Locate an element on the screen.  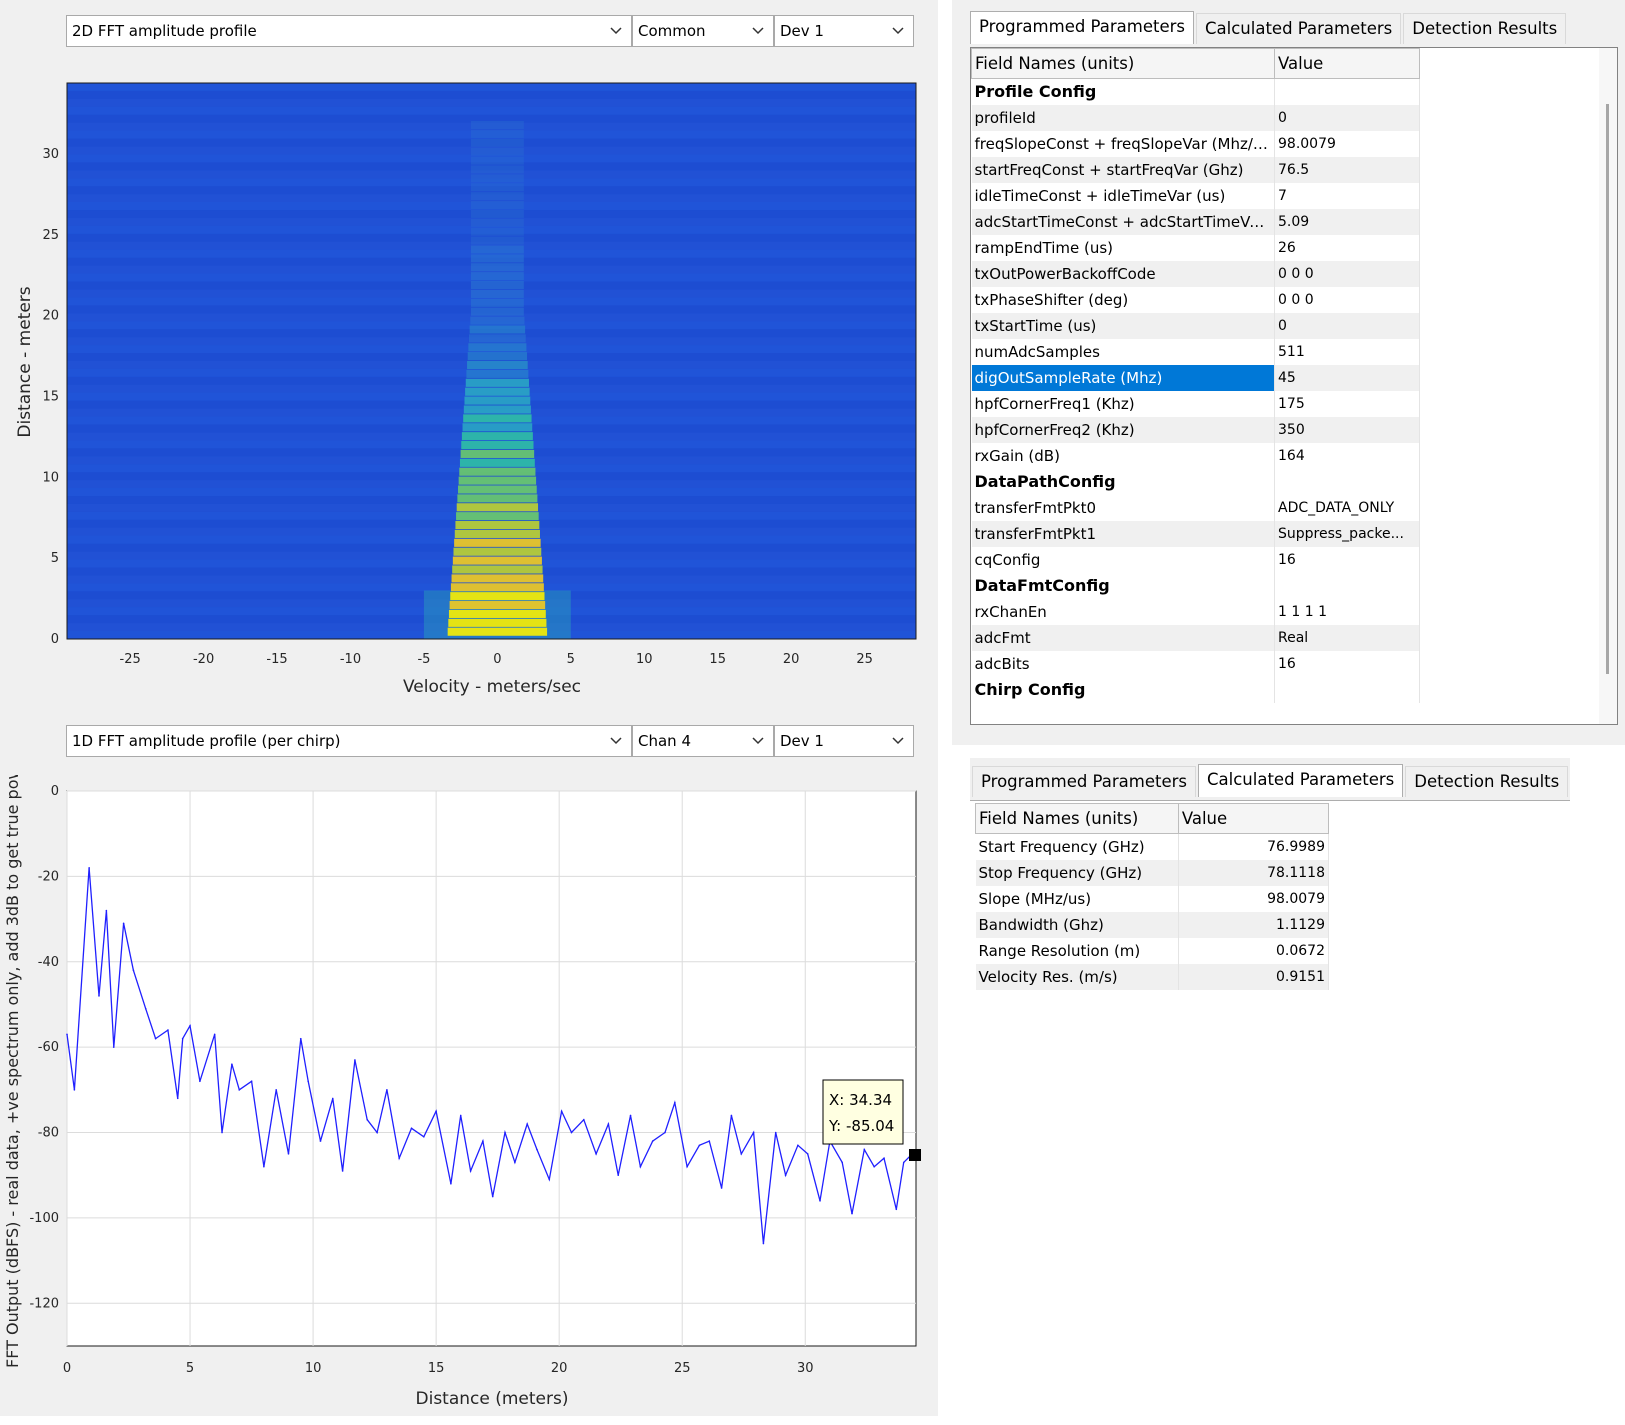
table-group-row: Profile Config is located at coordinates (1195, 91).